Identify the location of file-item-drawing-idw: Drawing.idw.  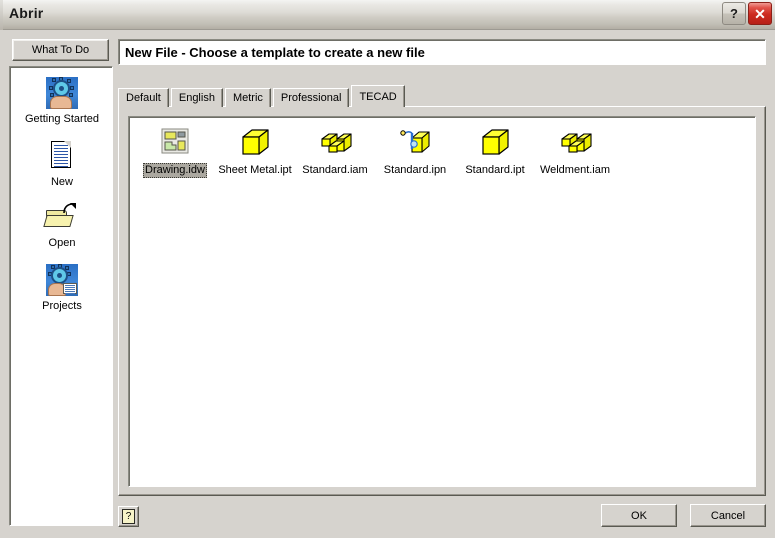
(175, 152).